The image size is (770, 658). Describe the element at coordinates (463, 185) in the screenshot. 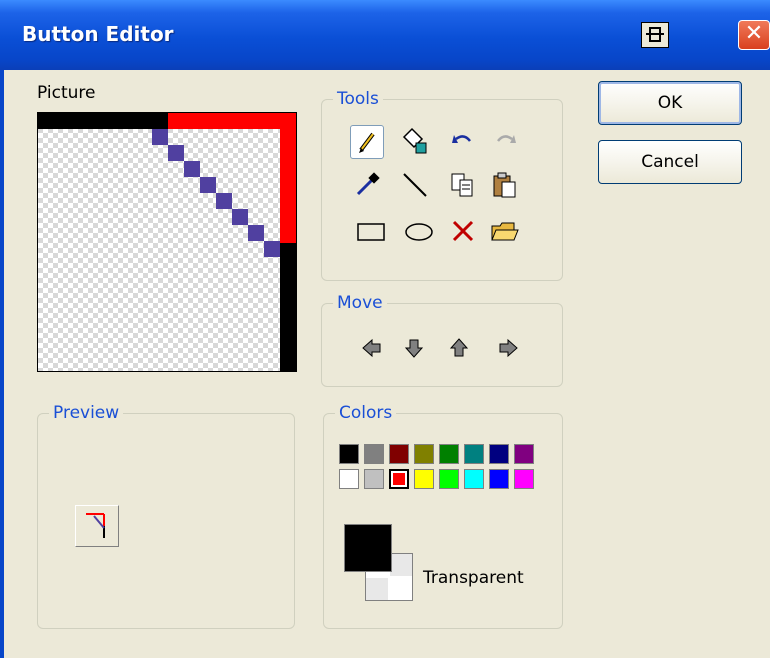

I see `copy-icon` at that location.